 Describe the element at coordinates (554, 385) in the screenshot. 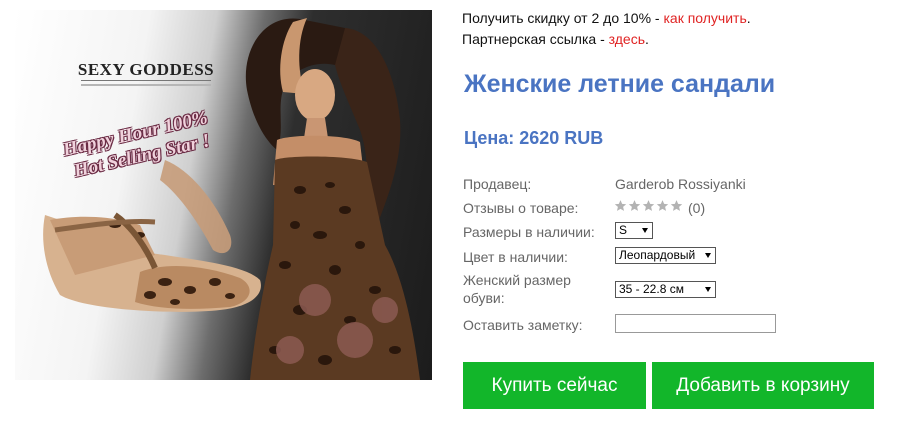

I see `buy-now-button: Купить сейчас` at that location.